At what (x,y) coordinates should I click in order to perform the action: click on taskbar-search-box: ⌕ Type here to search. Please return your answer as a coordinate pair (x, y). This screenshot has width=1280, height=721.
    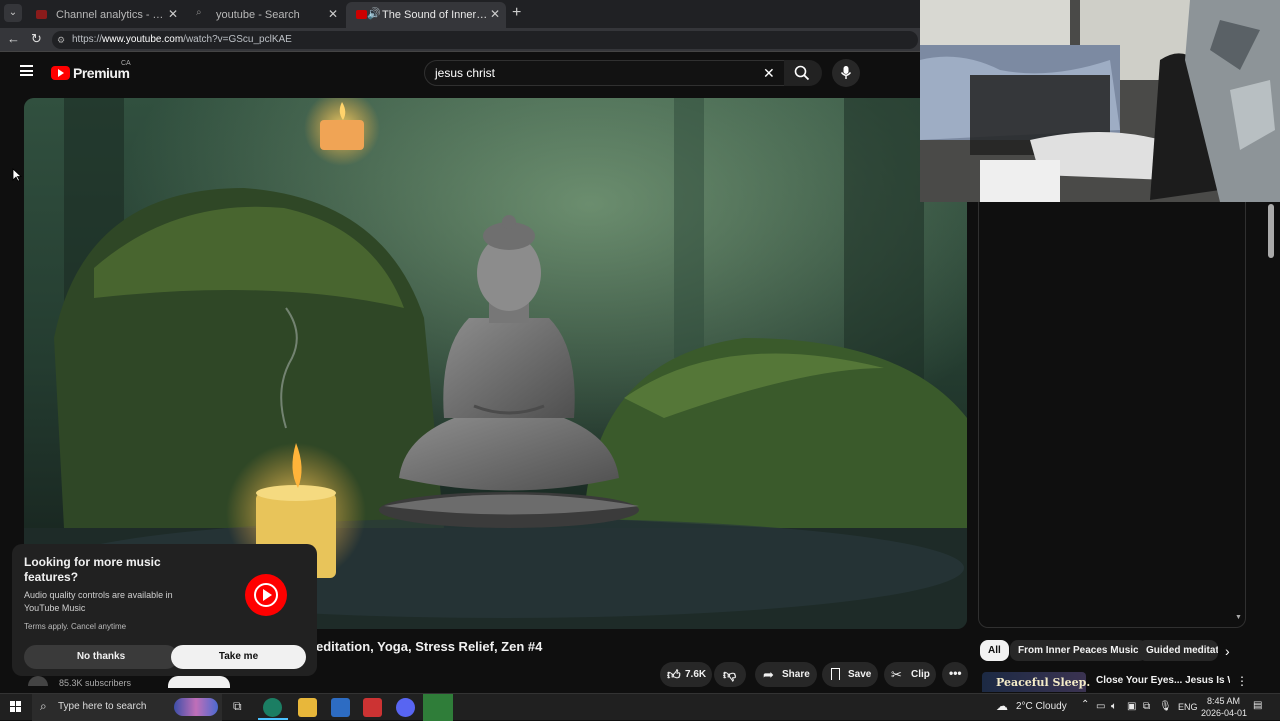
    Looking at the image, I should click on (127, 707).